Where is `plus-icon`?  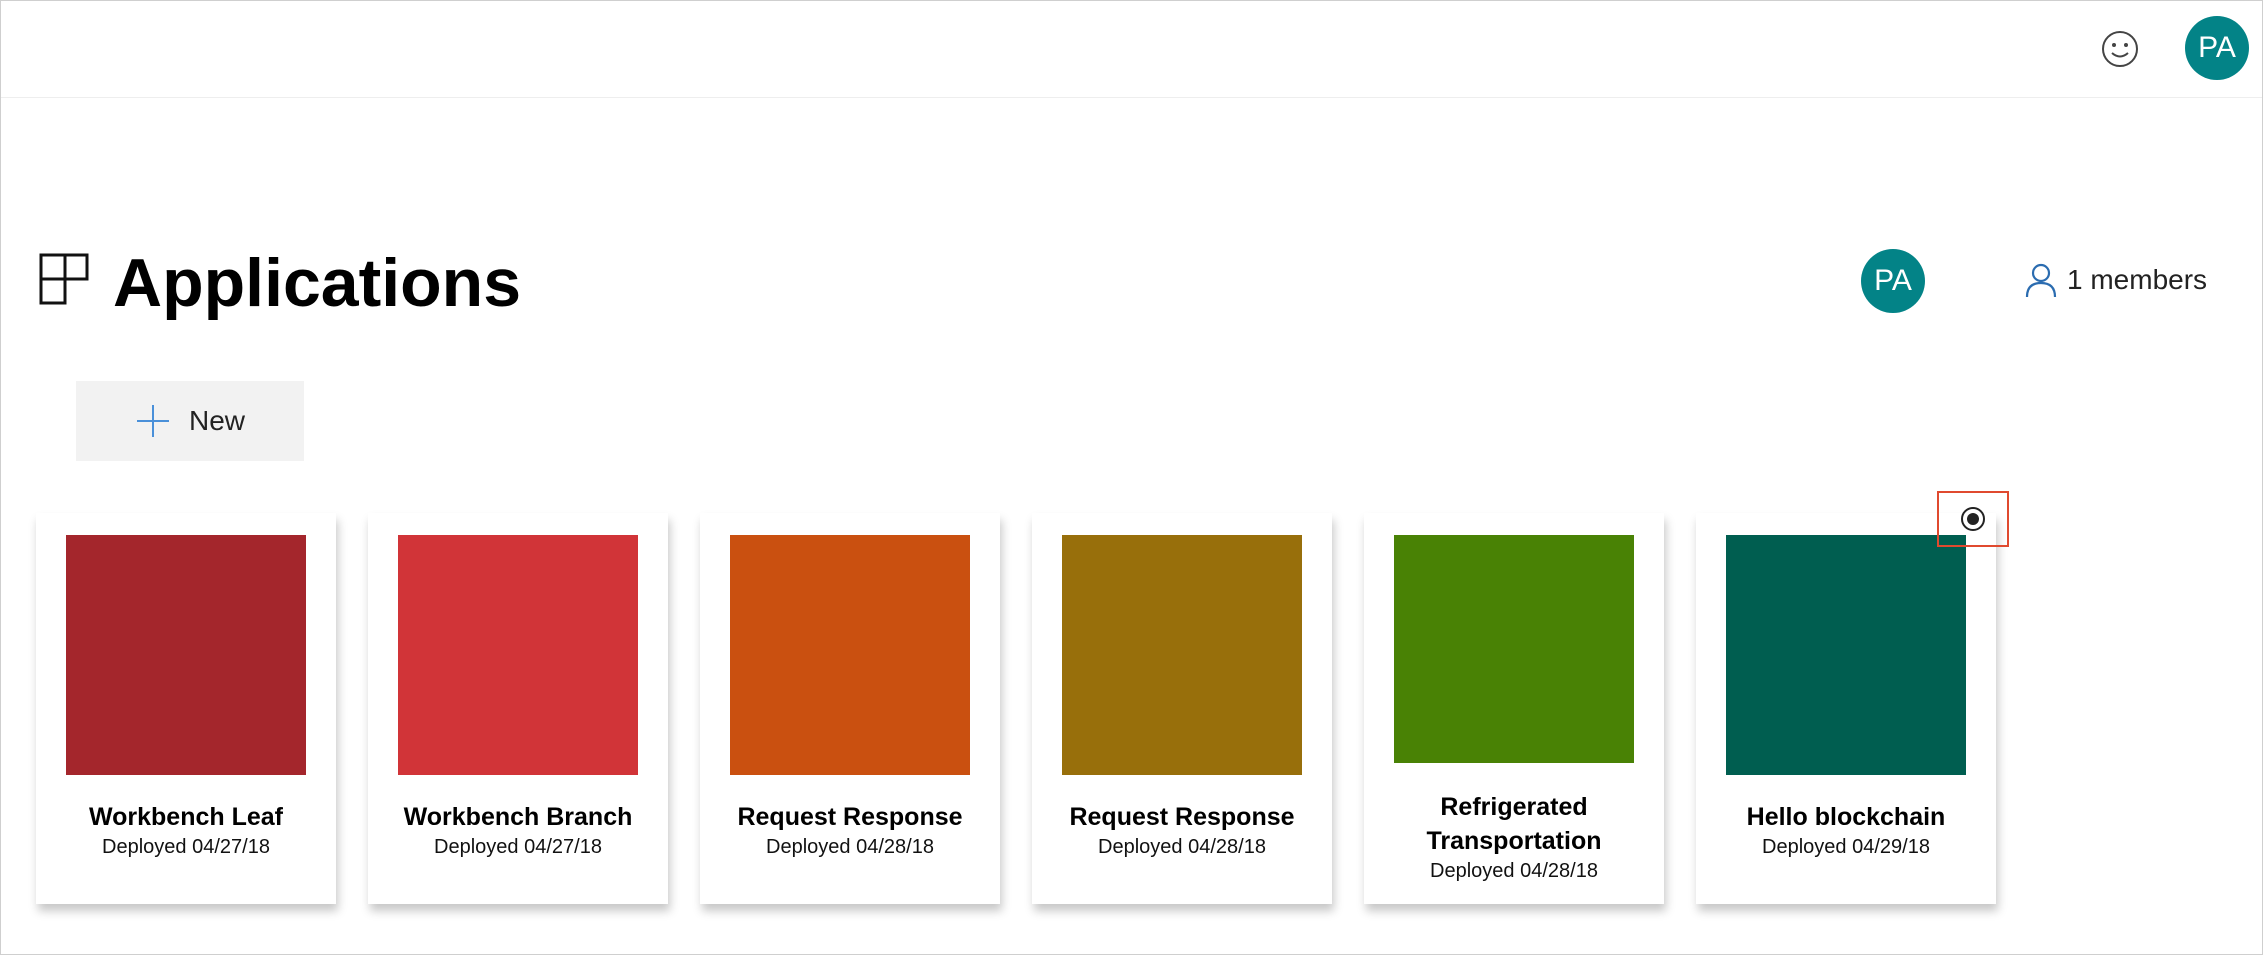 plus-icon is located at coordinates (152, 421).